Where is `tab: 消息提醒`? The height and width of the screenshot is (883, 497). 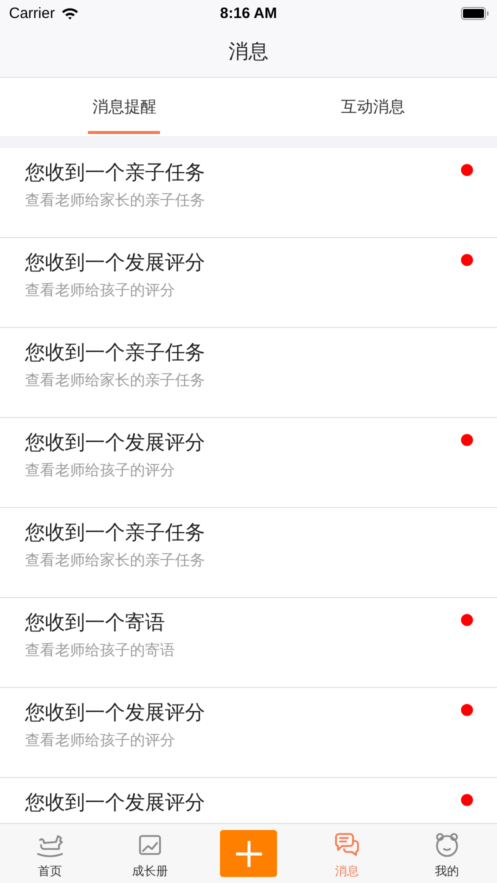 tab: 消息提醒 is located at coordinates (124, 107).